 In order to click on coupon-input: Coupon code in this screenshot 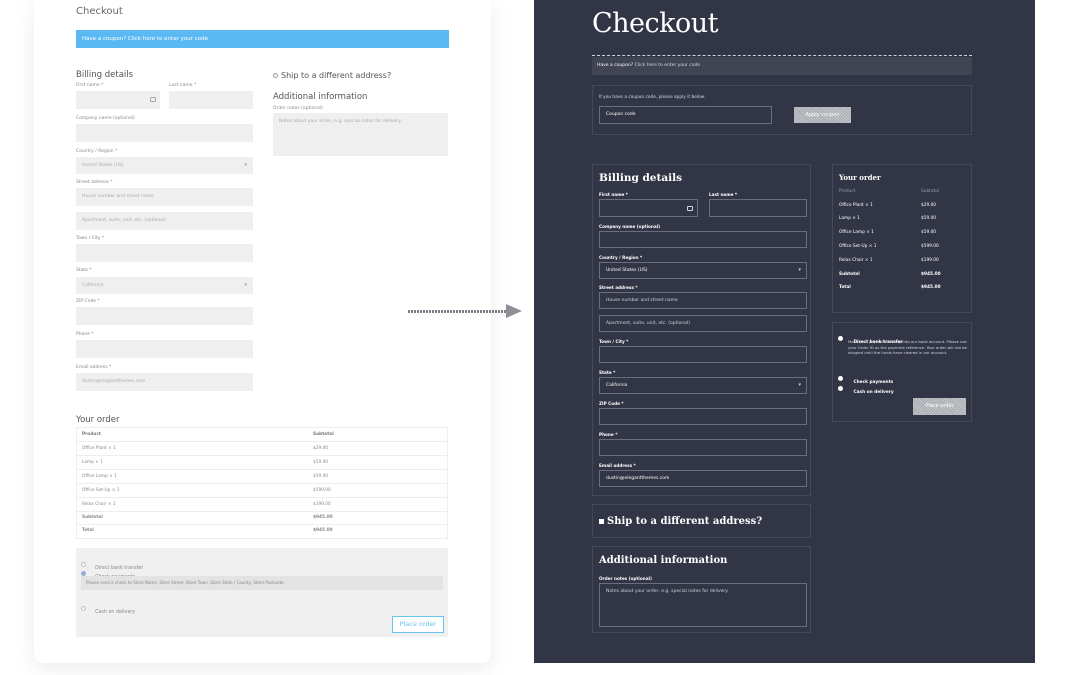, I will do `click(685, 115)`.